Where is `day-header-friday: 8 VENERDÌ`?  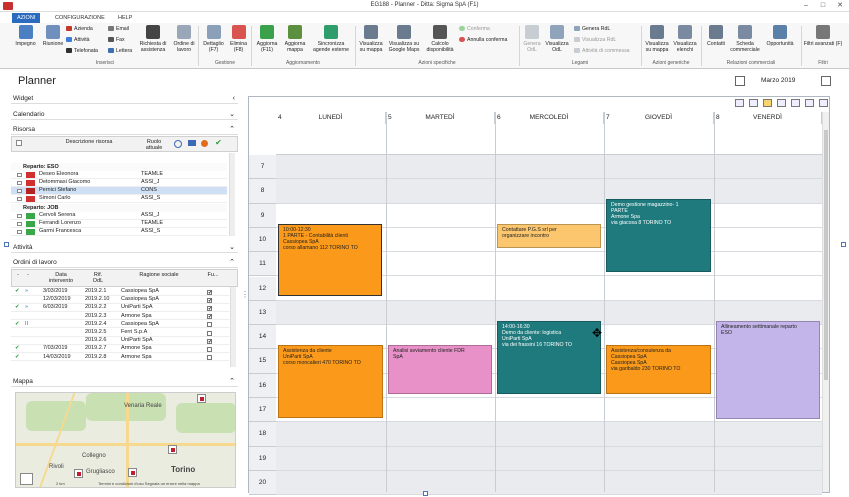 day-header-friday: 8 VENERDÌ is located at coordinates (768, 118).